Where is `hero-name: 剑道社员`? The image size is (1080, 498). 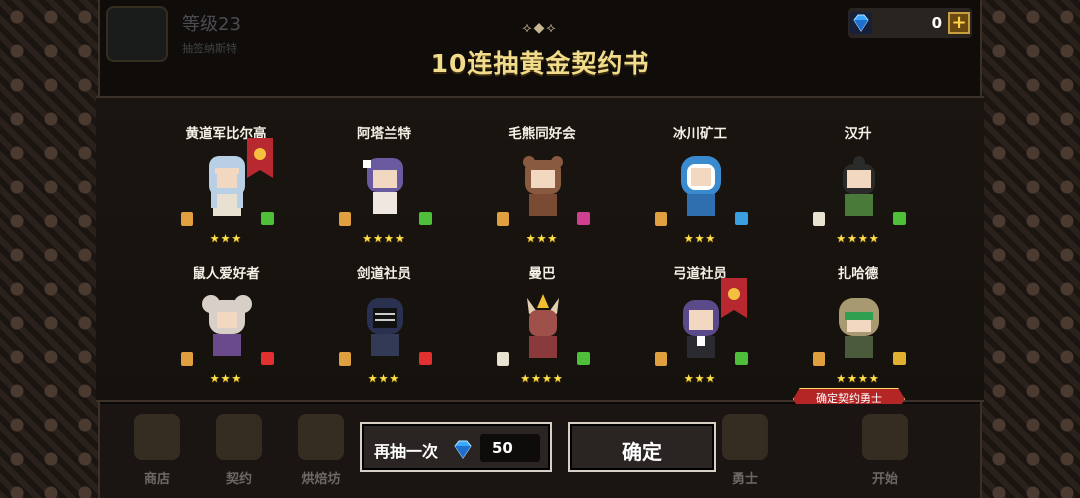 hero-name: 剑道社员 is located at coordinates (384, 274).